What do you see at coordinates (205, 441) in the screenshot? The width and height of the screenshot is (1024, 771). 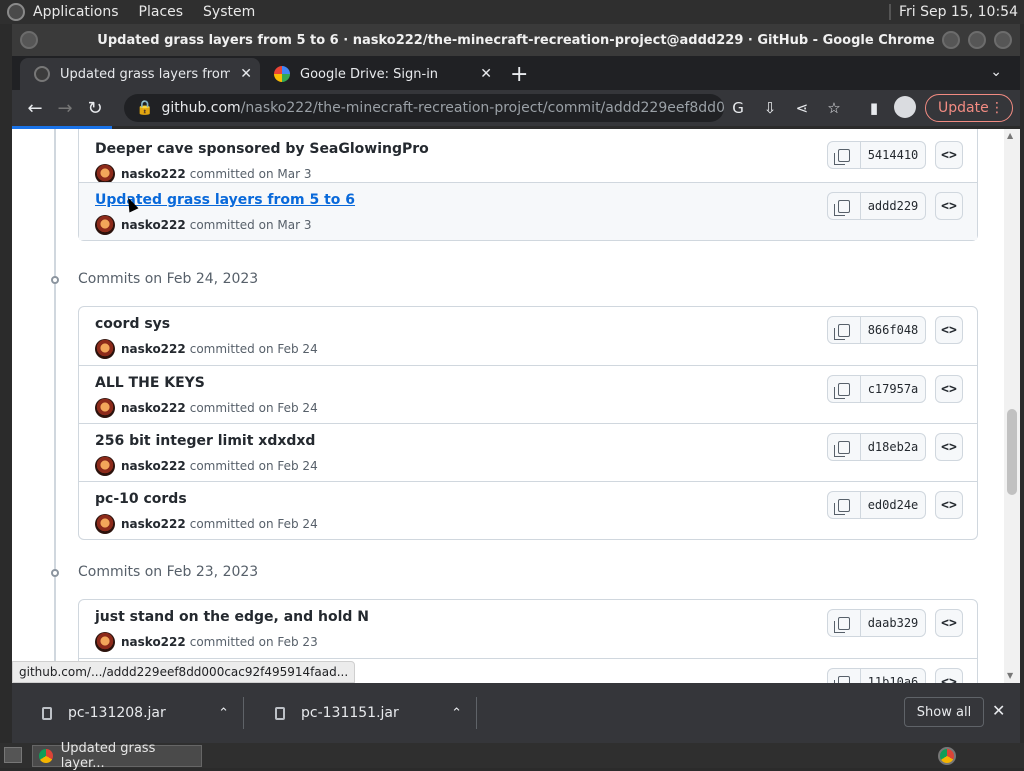 I see `commit-title: 256 bit integer limit xdxdxd` at bounding box center [205, 441].